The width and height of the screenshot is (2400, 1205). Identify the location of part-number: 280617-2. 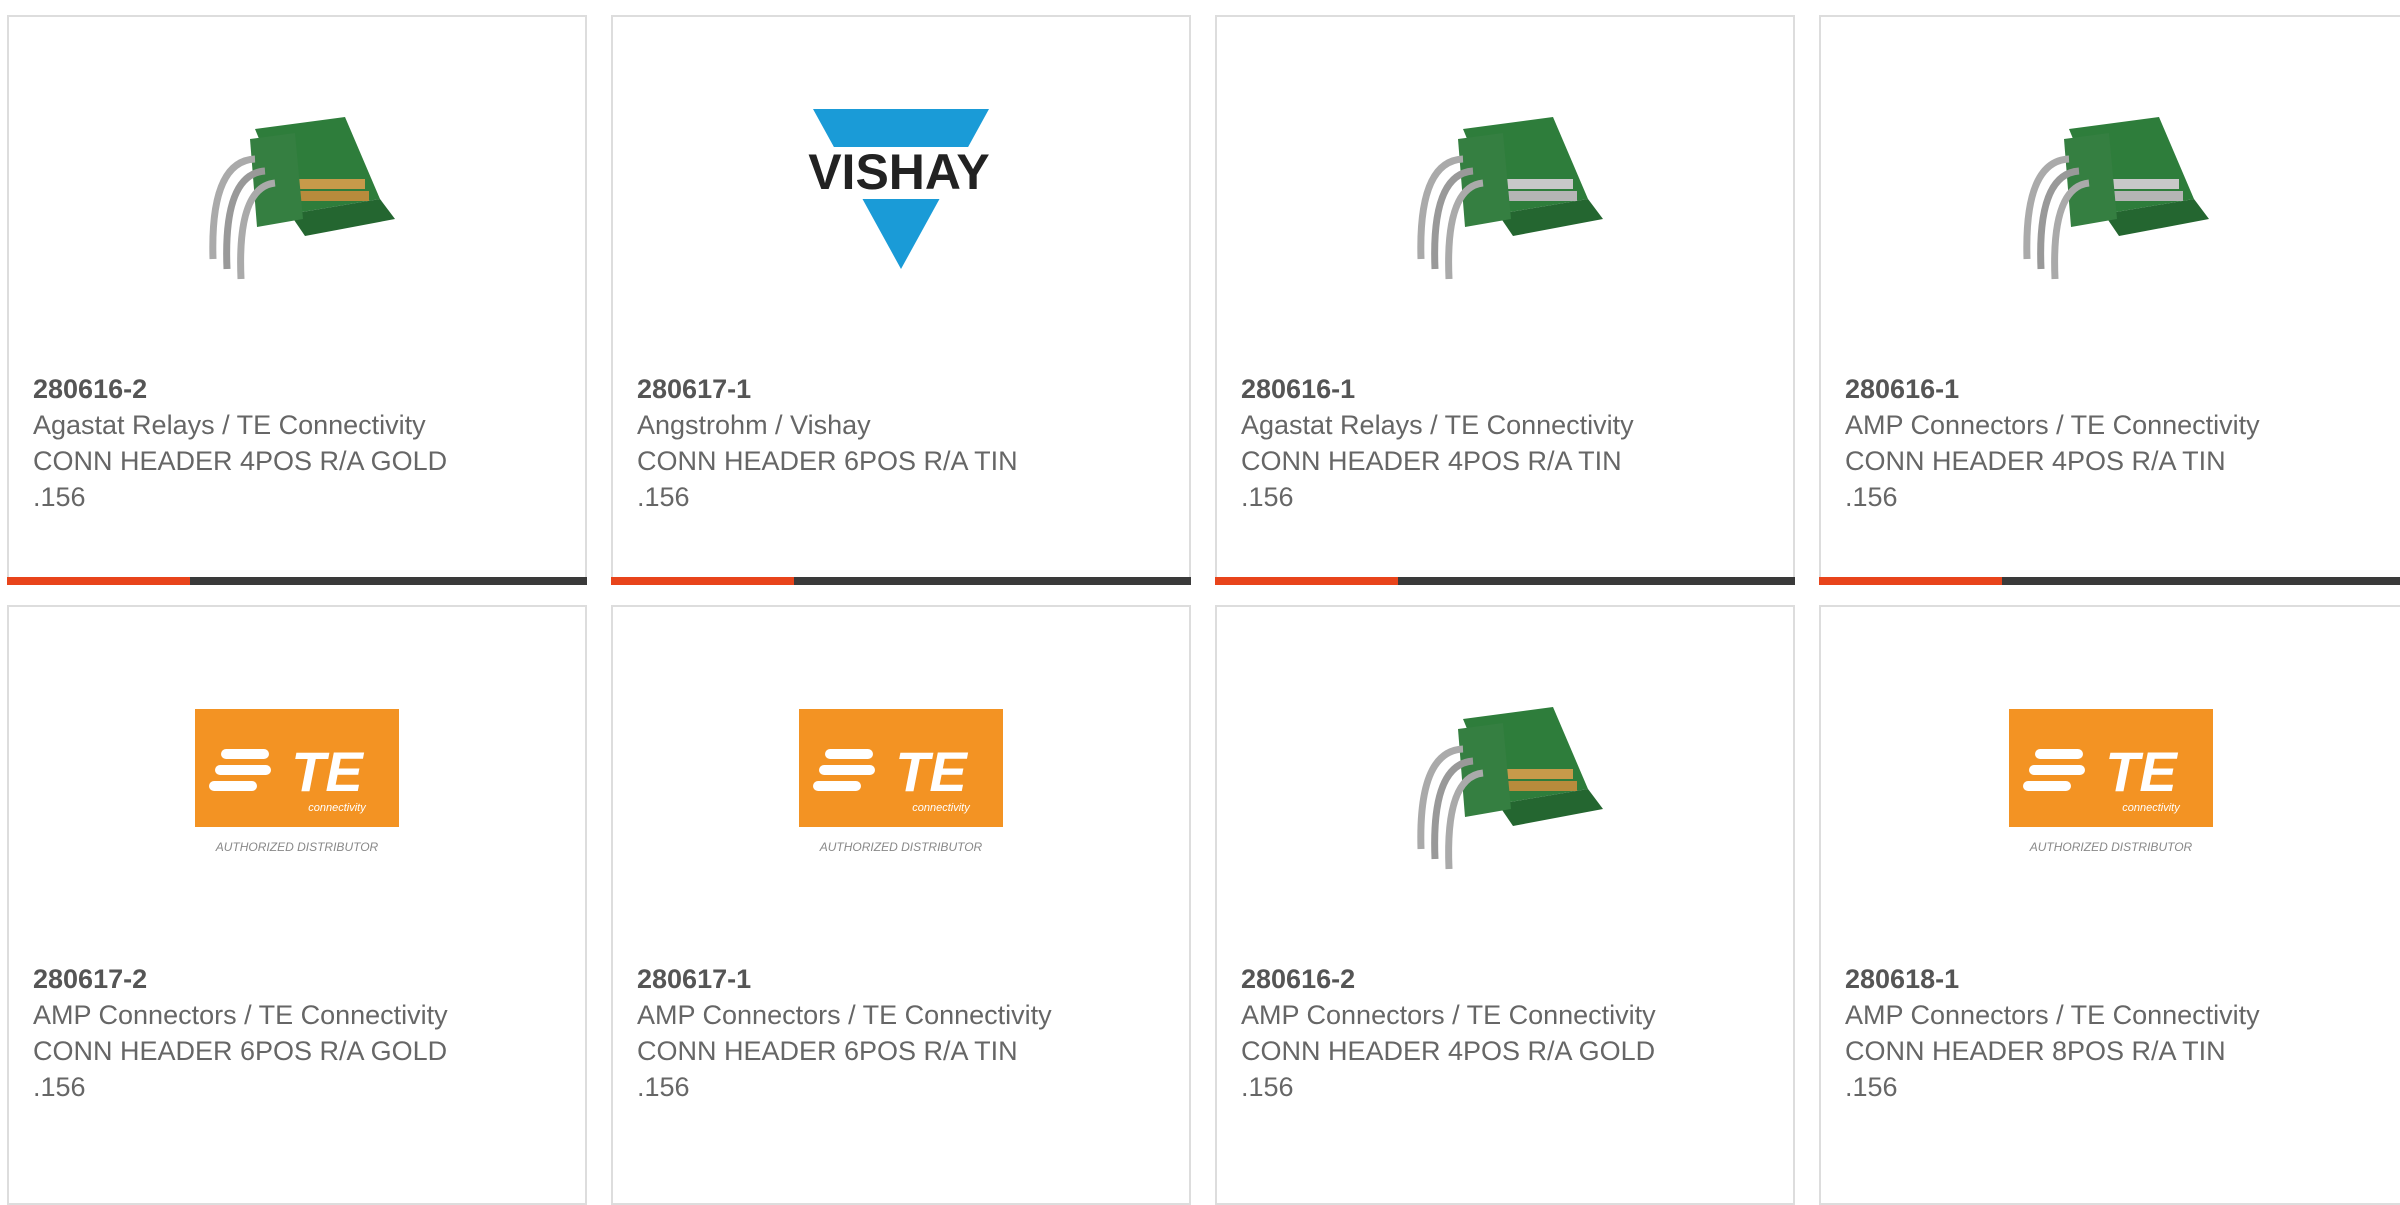
(253, 979).